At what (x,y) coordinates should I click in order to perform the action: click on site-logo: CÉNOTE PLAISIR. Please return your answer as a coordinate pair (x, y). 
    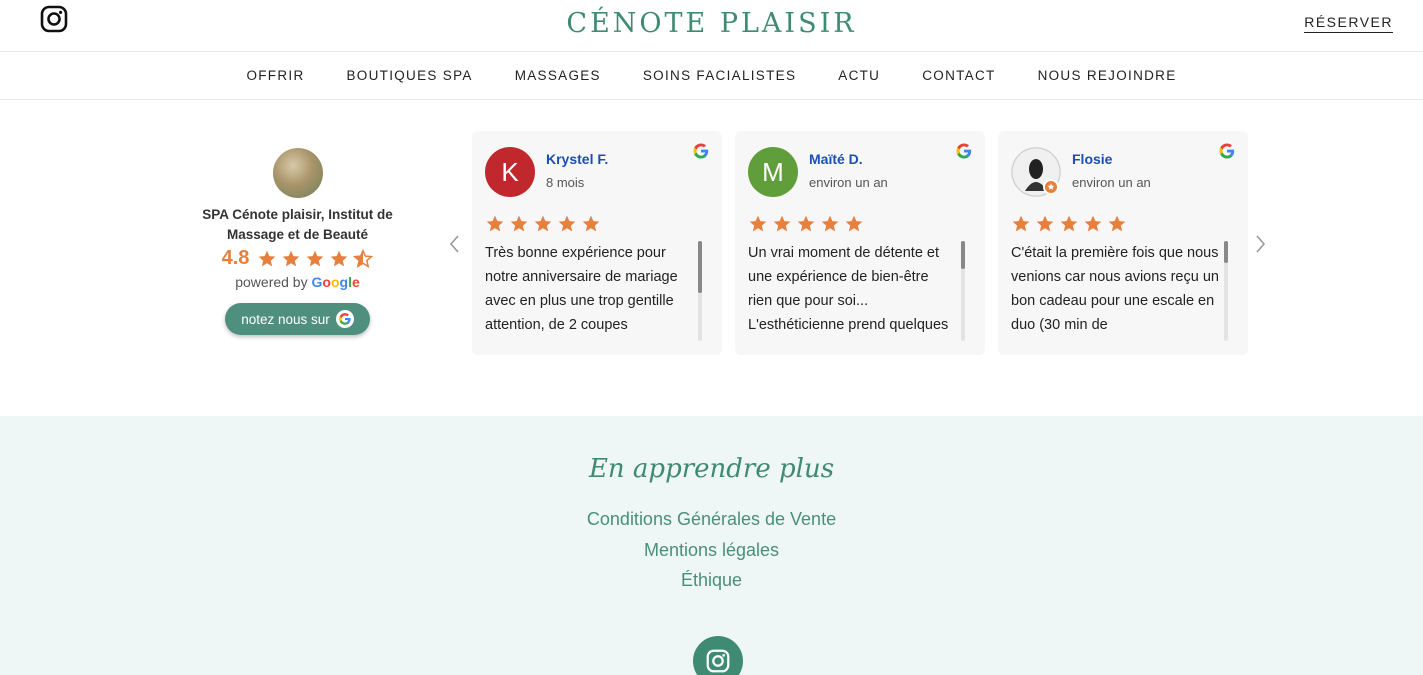
    Looking at the image, I should click on (711, 23).